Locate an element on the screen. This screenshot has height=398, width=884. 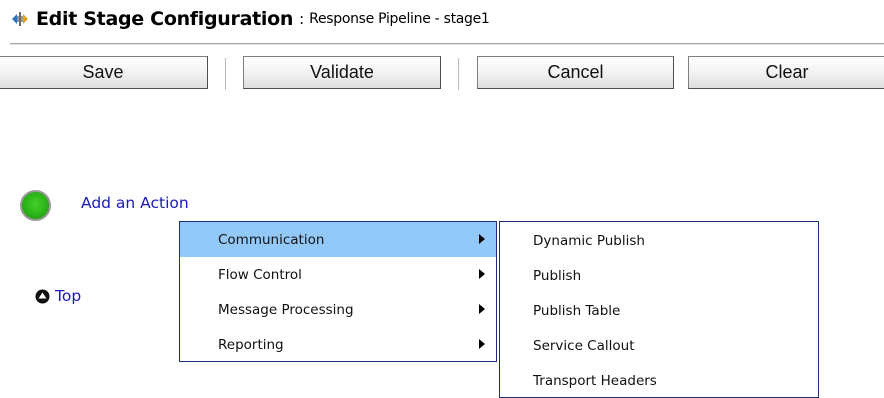
add-action-link: Add an Action is located at coordinates (135, 203).